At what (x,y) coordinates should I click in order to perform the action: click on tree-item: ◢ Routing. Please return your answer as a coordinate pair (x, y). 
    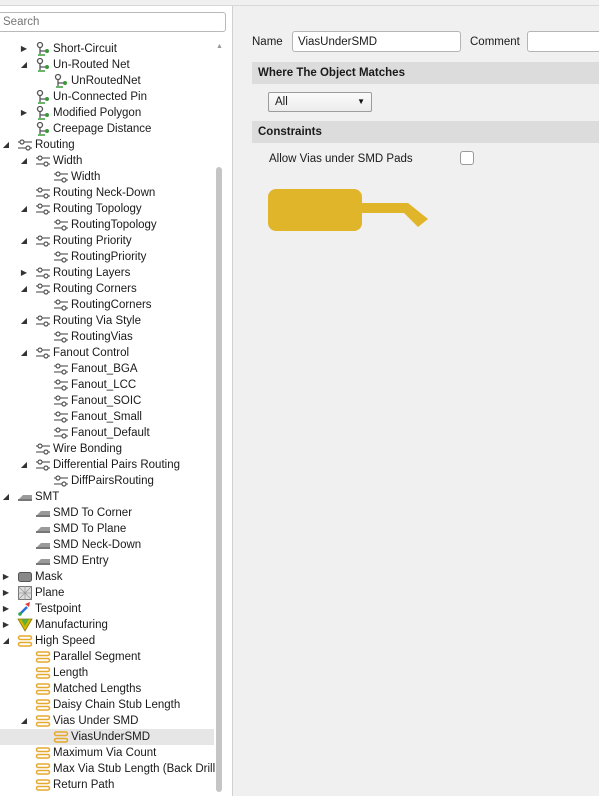
    Looking at the image, I should click on (107, 145).